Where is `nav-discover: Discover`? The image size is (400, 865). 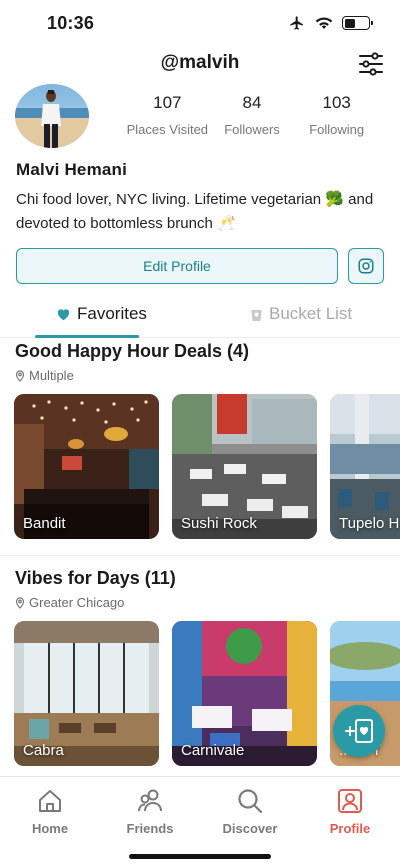 nav-discover: Discover is located at coordinates (250, 811).